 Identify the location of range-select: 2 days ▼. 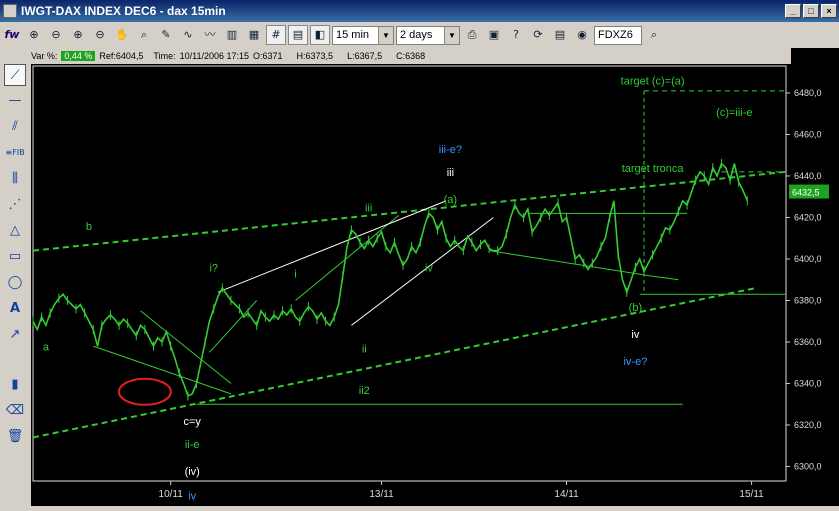
(428, 35).